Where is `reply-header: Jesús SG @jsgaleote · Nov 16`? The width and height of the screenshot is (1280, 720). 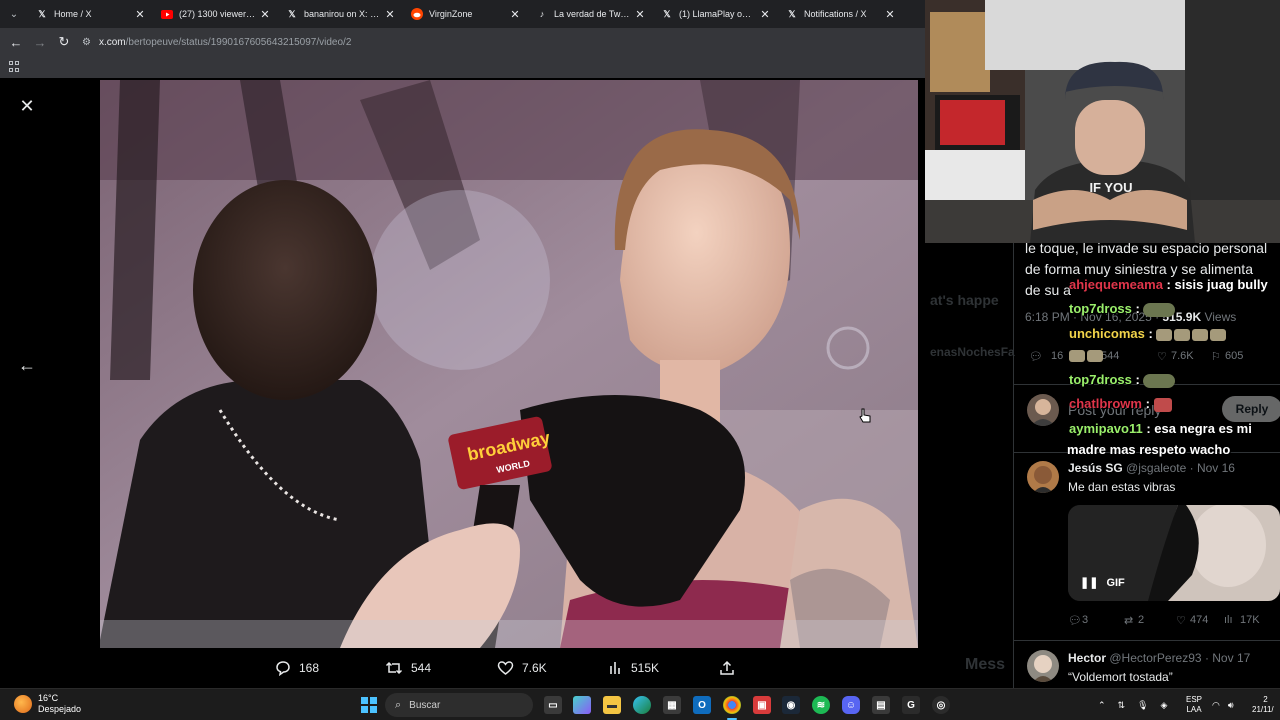 reply-header: Jesús SG @jsgaleote · Nov 16 is located at coordinates (1151, 468).